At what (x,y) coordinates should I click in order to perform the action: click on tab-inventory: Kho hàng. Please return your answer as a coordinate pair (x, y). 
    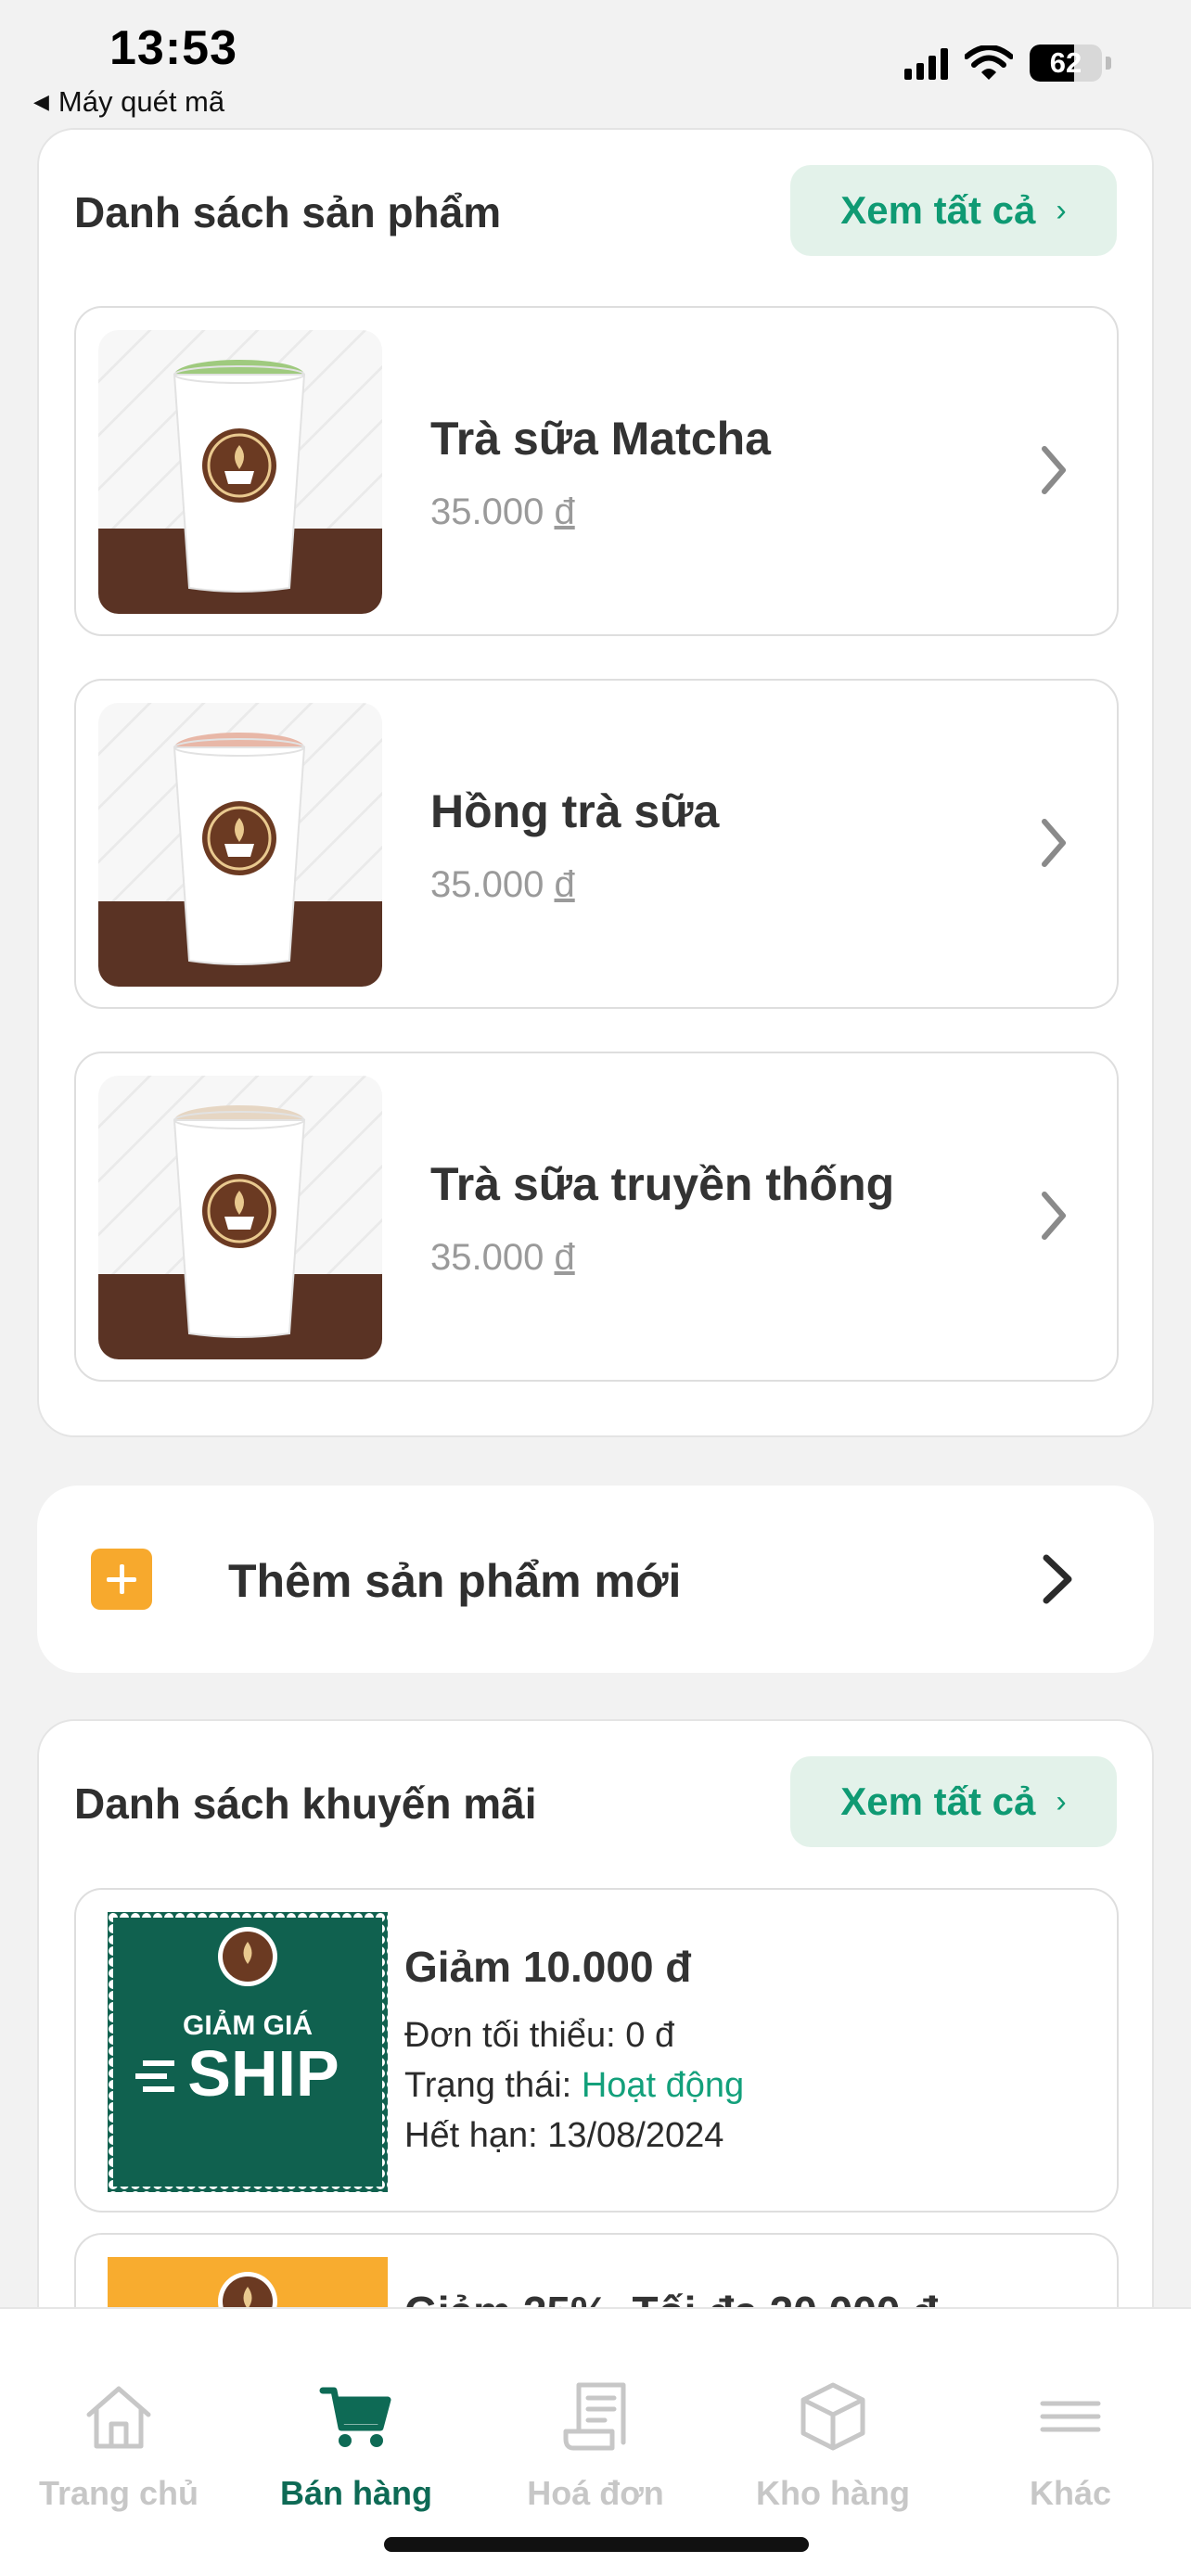
    Looking at the image, I should click on (833, 2410).